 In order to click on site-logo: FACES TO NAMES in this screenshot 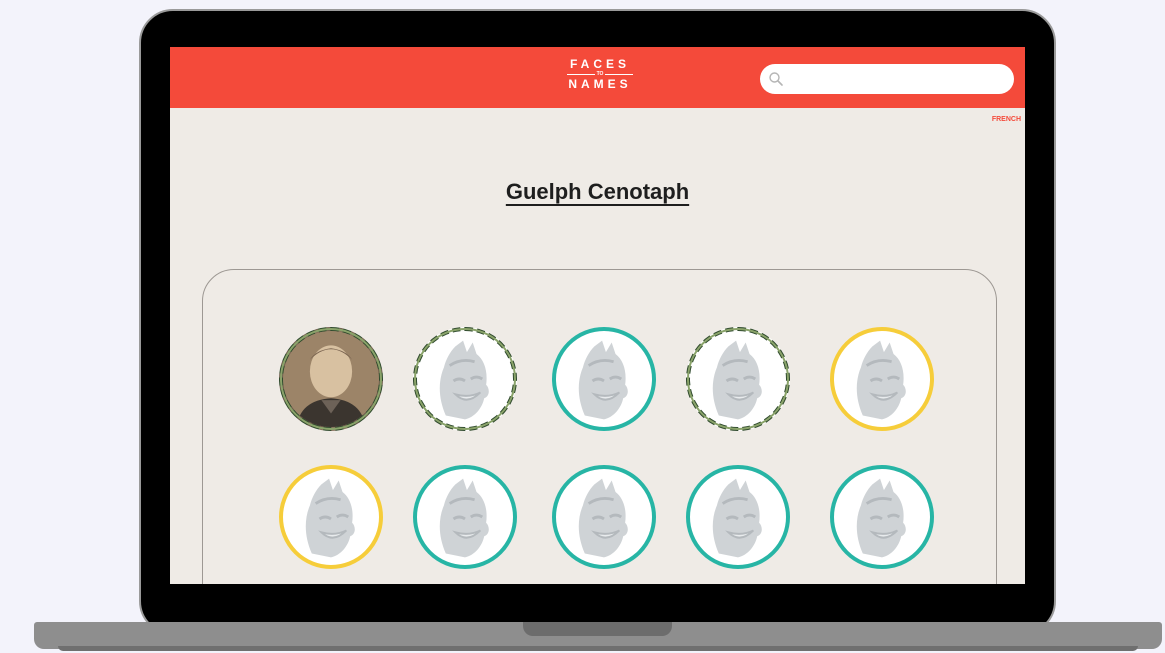, I will do `click(600, 74)`.